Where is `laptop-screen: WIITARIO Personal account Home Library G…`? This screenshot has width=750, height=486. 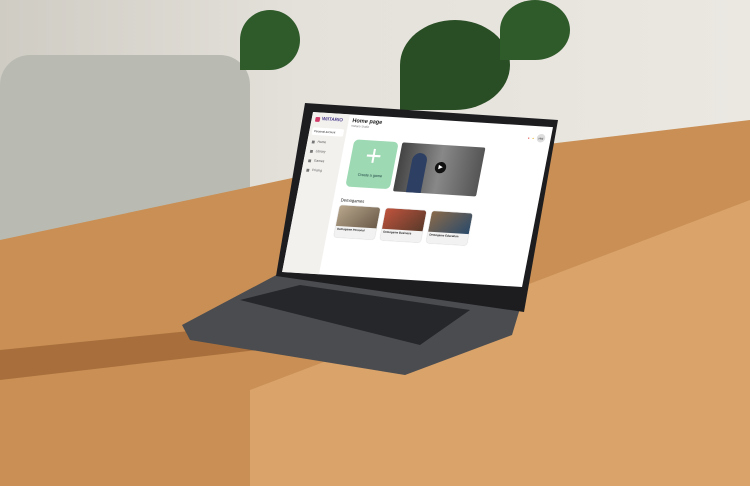 laptop-screen: WIITARIO Personal account Home Library G… is located at coordinates (417, 200).